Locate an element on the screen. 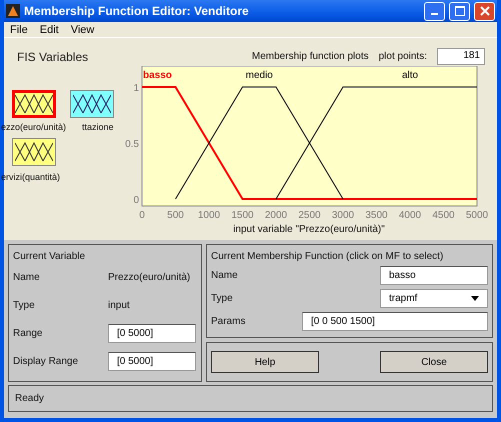 This screenshot has width=501, height=422. variable-label: ttazione is located at coordinates (98, 127).